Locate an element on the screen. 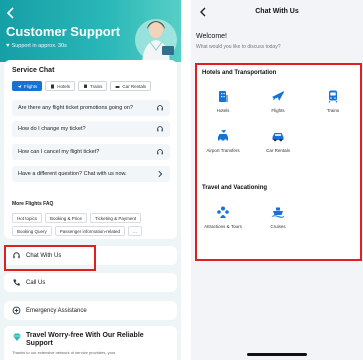 This screenshot has height=360, width=363. train-icon is located at coordinates (86, 86).